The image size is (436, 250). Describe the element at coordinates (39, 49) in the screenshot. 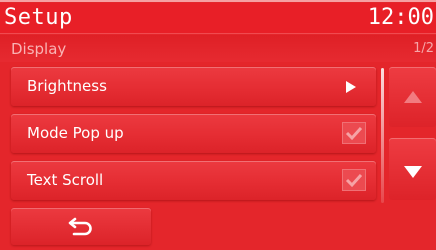

I see `section-title: Display` at that location.